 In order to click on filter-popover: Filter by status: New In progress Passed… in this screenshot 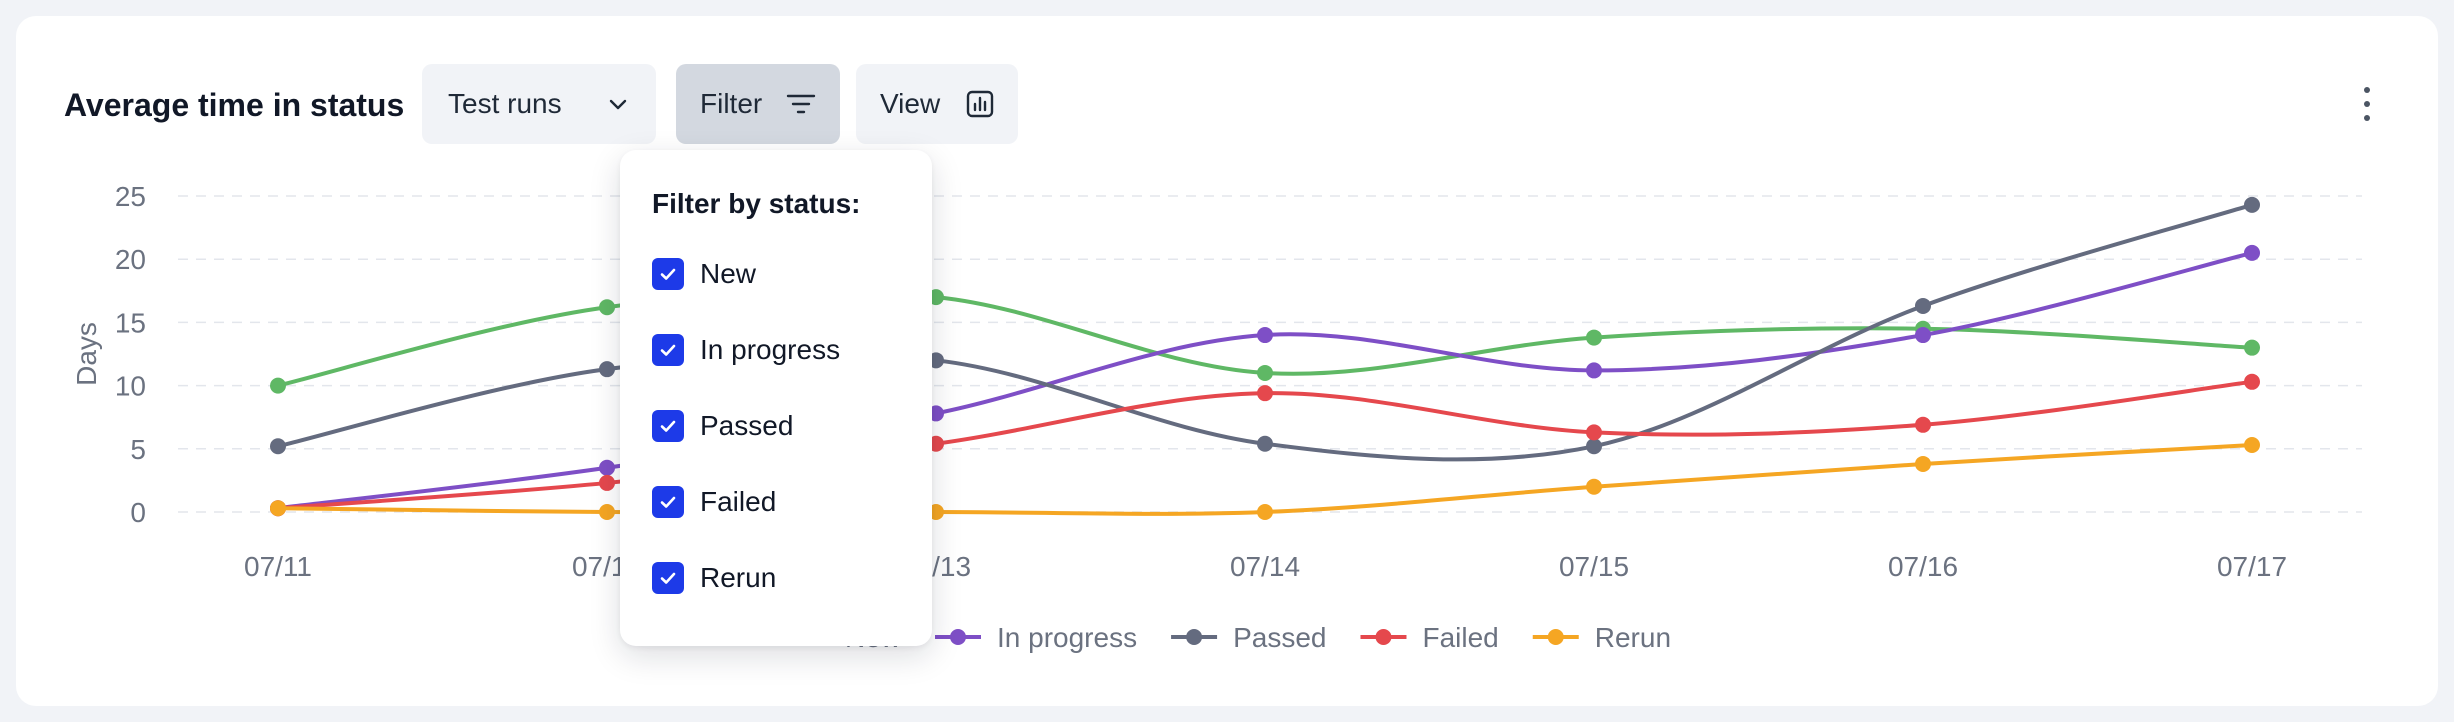, I will do `click(776, 398)`.